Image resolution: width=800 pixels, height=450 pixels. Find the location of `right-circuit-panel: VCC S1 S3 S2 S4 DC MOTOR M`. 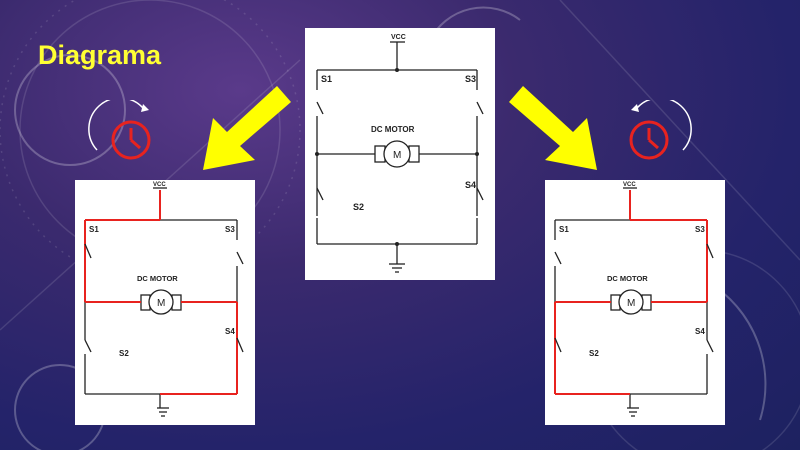

right-circuit-panel: VCC S1 S3 S2 S4 DC MOTOR M is located at coordinates (635, 302).